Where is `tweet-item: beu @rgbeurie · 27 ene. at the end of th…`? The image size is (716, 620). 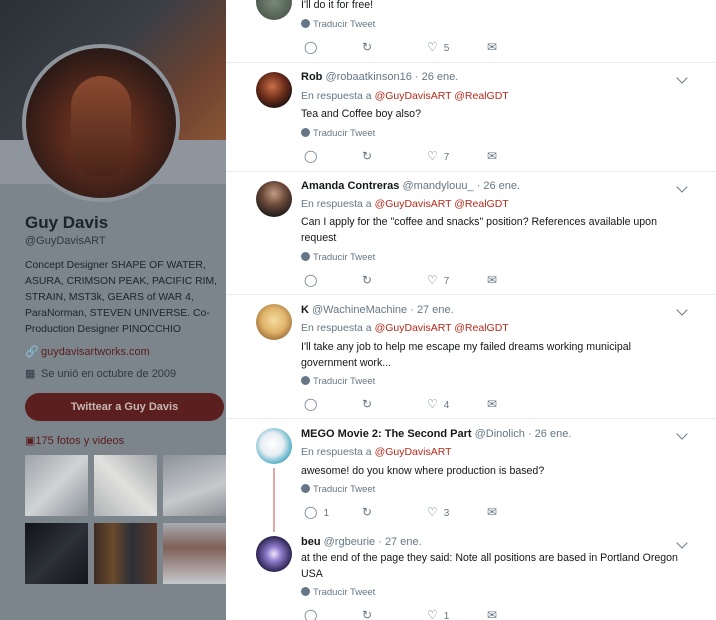 tweet-item: beu @rgbeurie · 27 ene. at the end of th… is located at coordinates (471, 575).